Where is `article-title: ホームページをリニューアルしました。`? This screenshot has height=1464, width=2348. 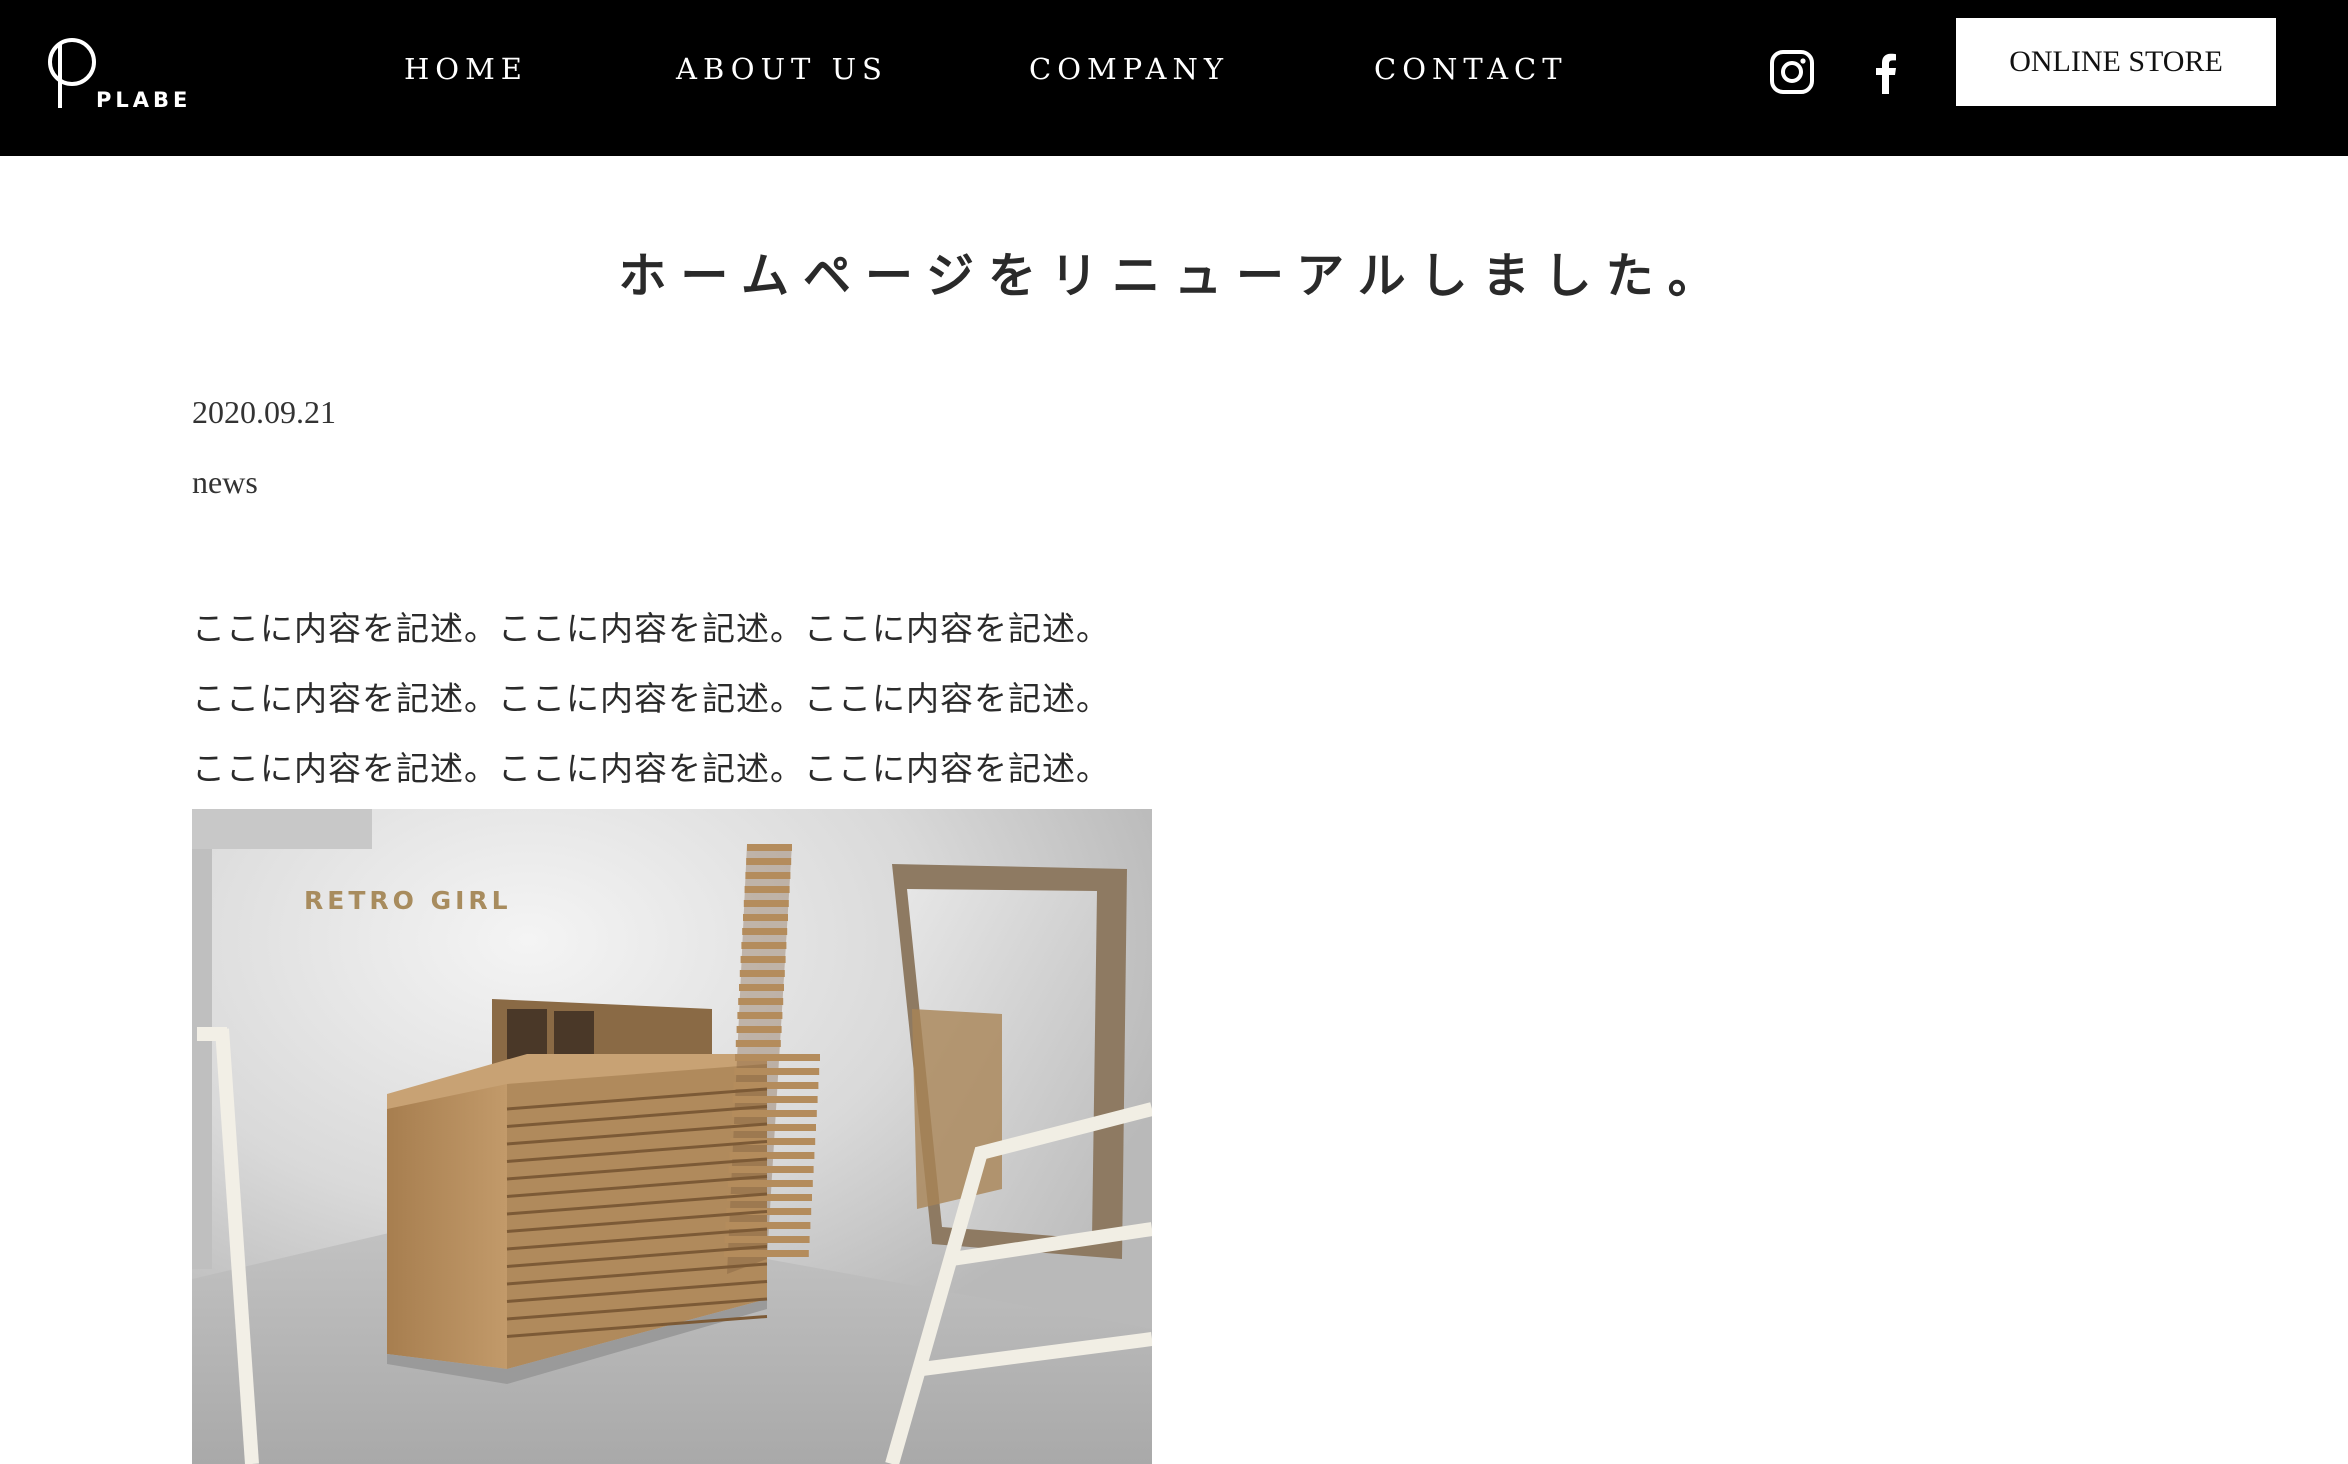 article-title: ホームページをリニューアルしました。 is located at coordinates (1174, 276).